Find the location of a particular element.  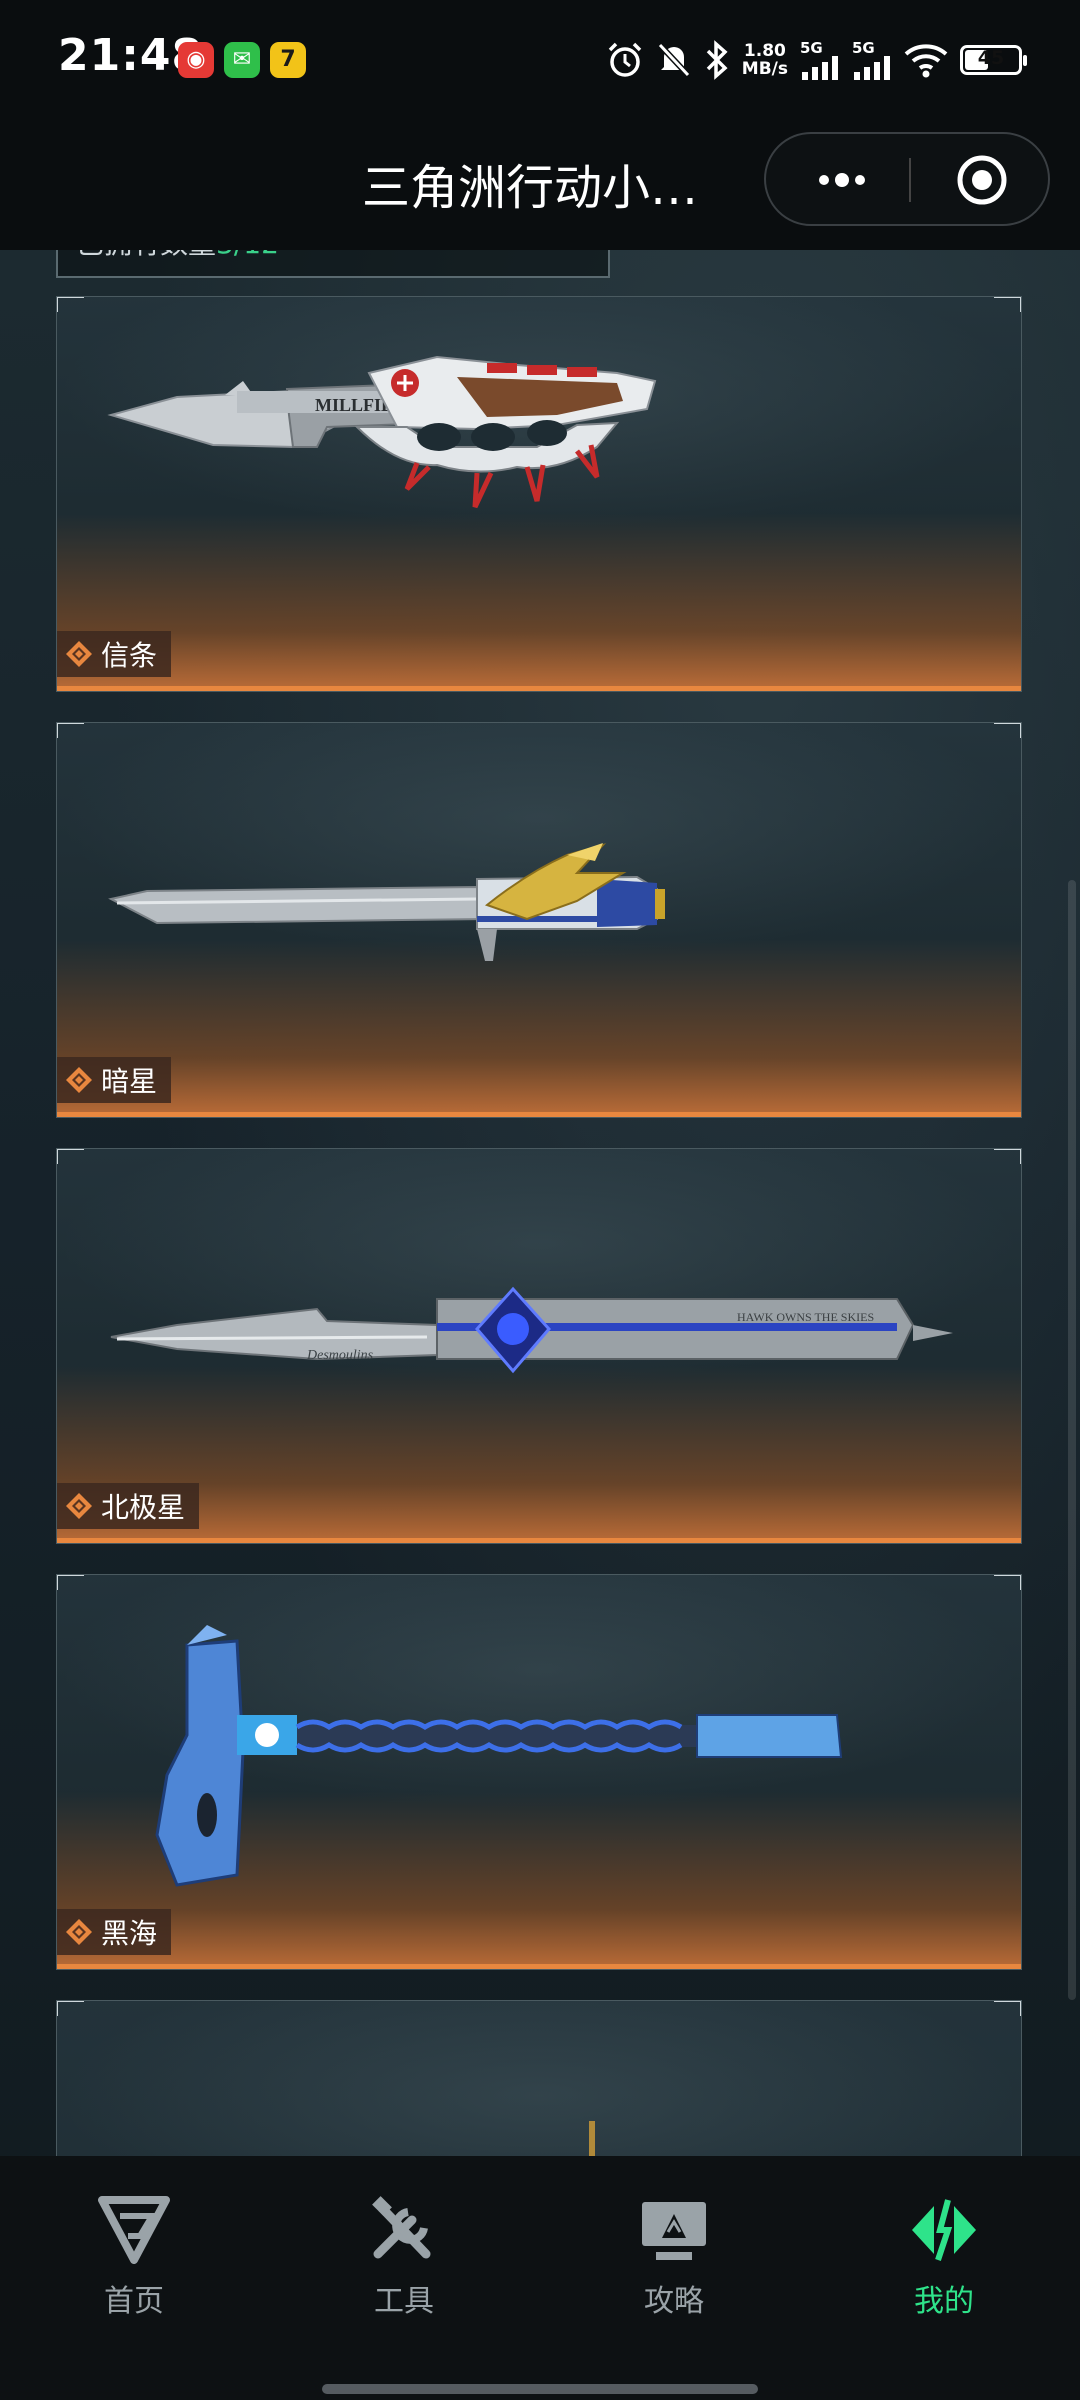

weapon-card: MILLFIELD 信条 is located at coordinates (539, 494).